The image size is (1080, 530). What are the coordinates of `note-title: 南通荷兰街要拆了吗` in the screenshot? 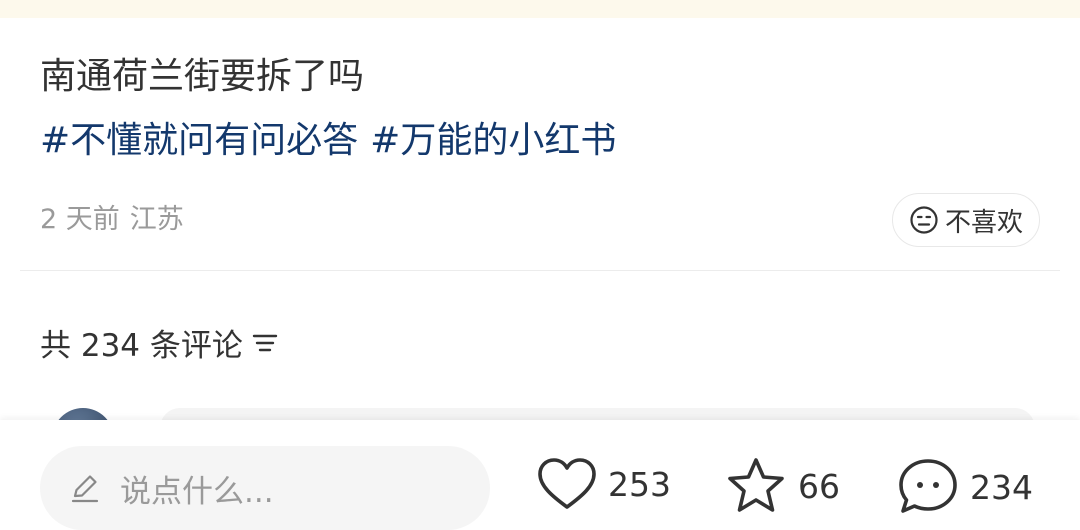 It's located at (202, 76).